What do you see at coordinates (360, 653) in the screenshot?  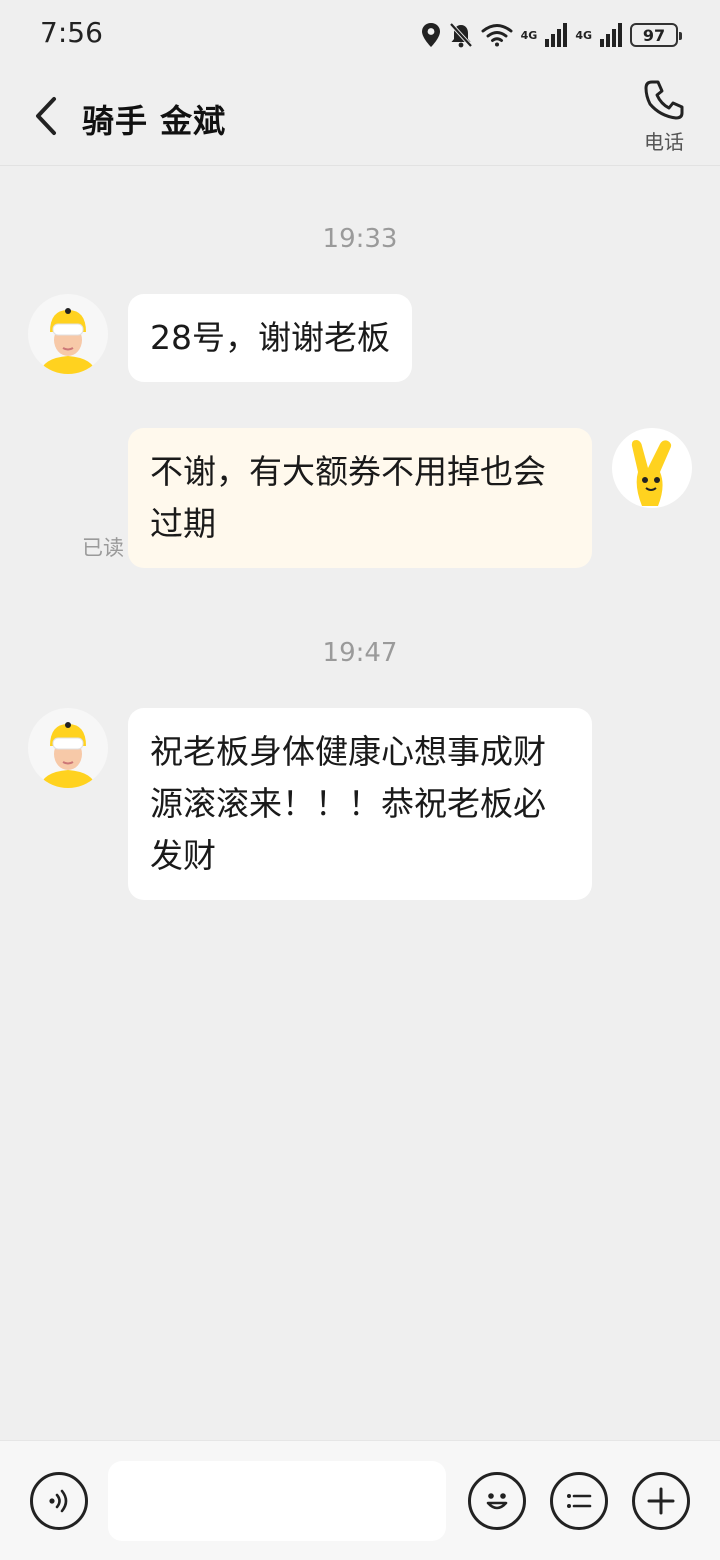 I see `timestamp: 19:47` at bounding box center [360, 653].